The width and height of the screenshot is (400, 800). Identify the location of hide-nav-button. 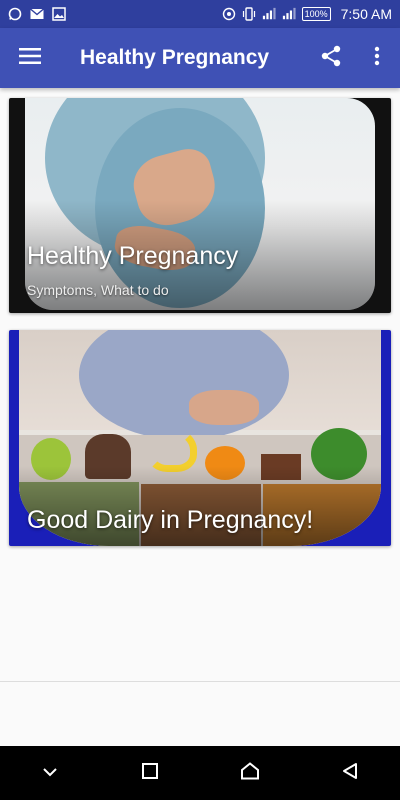
(50, 773).